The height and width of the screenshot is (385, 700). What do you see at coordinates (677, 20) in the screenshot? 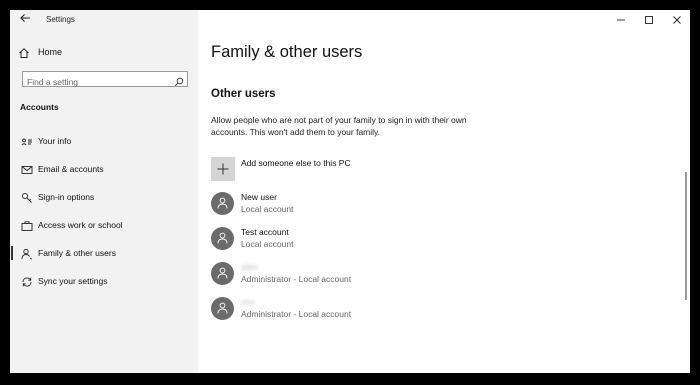
I see `close-icon` at bounding box center [677, 20].